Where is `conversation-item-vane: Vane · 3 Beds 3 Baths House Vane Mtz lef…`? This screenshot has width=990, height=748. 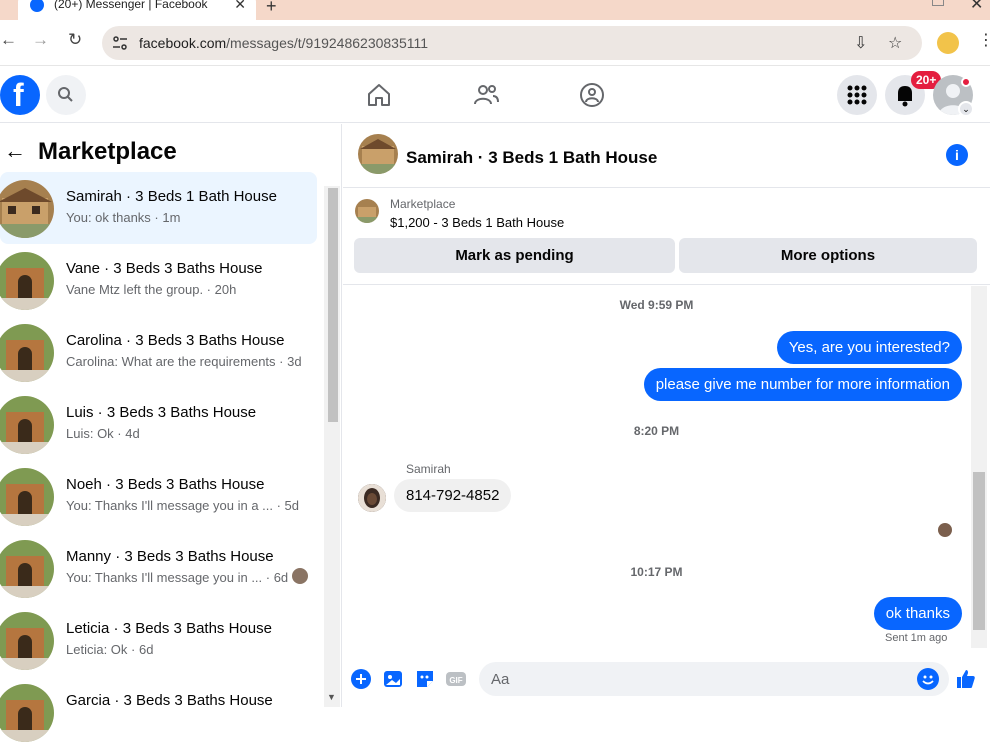
conversation-item-vane: Vane · 3 Beds 3 Baths House Vane Mtz lef… is located at coordinates (158, 280).